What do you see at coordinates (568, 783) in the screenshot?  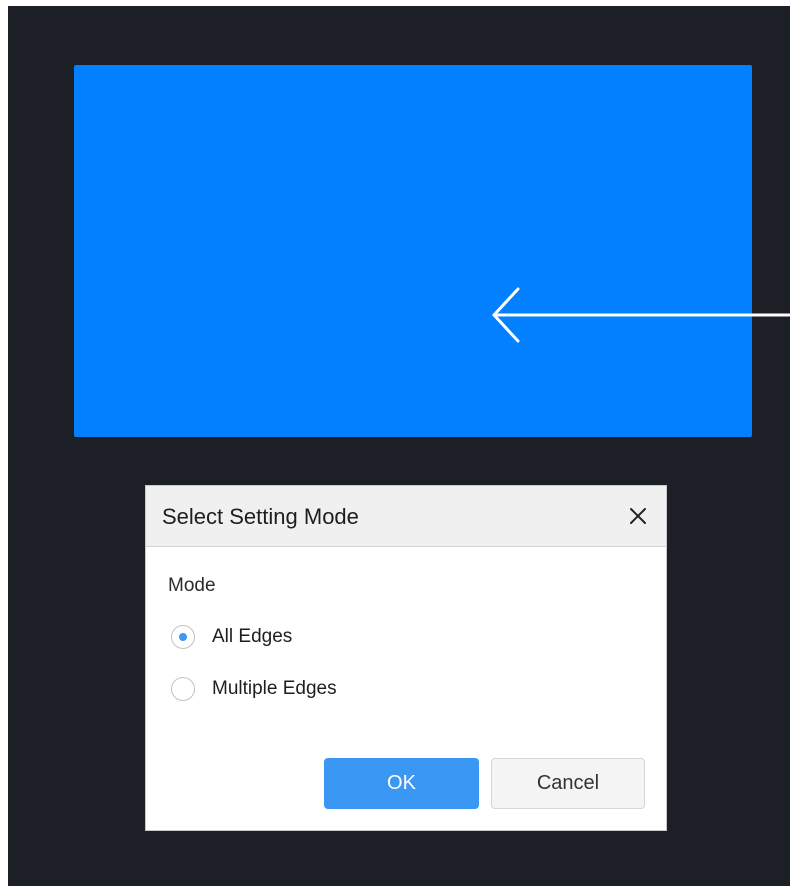 I see `cancel-button: Cancel` at bounding box center [568, 783].